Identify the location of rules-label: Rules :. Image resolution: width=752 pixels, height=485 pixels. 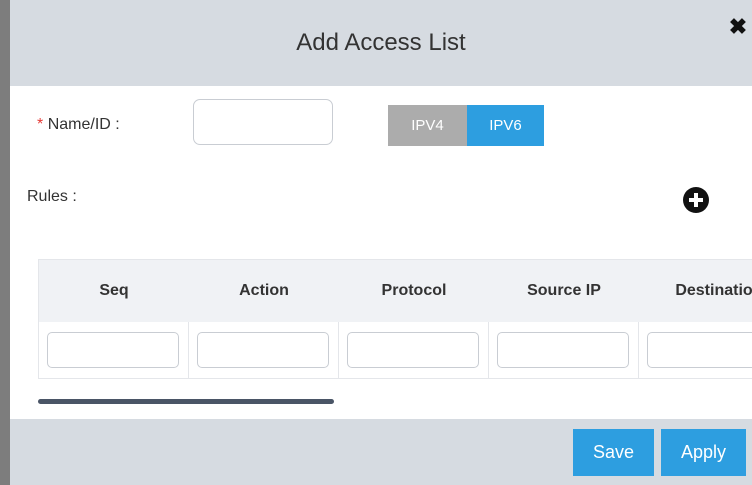
(52, 196).